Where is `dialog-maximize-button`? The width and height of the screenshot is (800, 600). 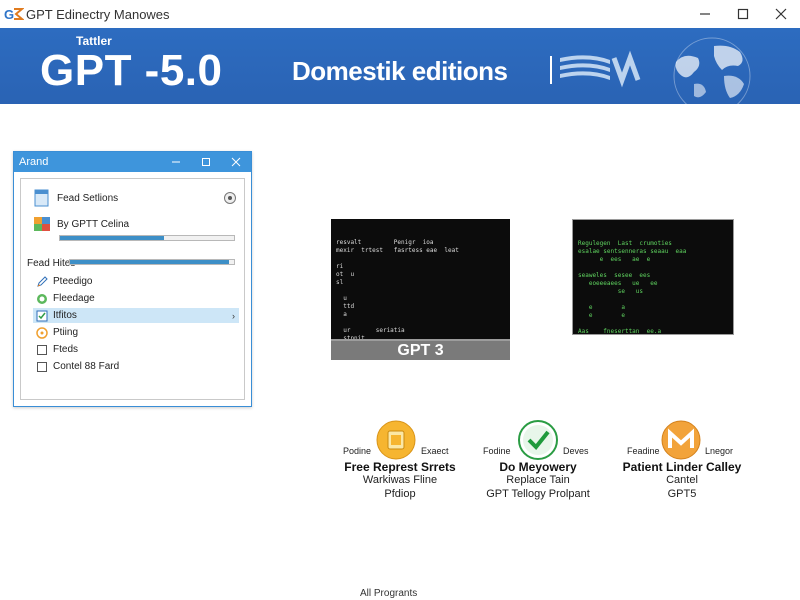 dialog-maximize-button is located at coordinates (206, 162).